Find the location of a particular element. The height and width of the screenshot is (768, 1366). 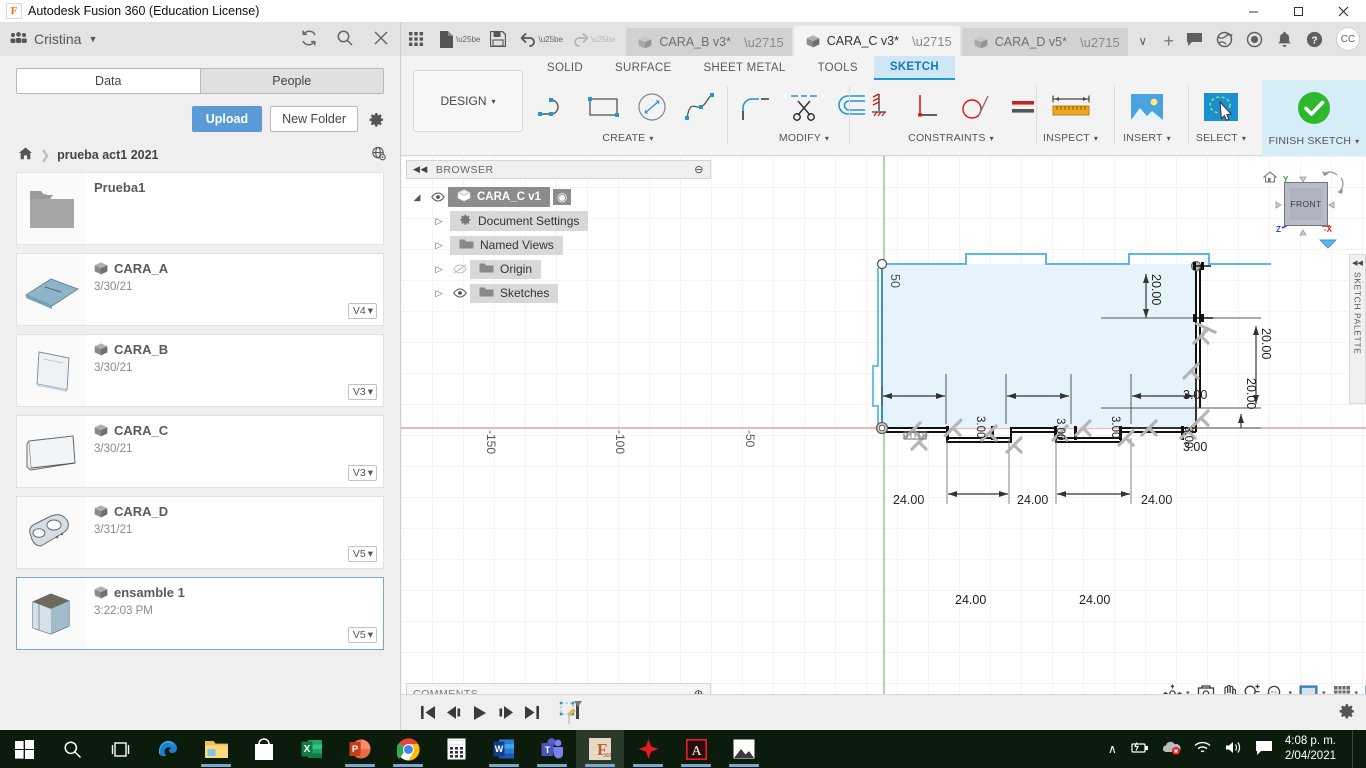

gear-icon is located at coordinates (376, 119).